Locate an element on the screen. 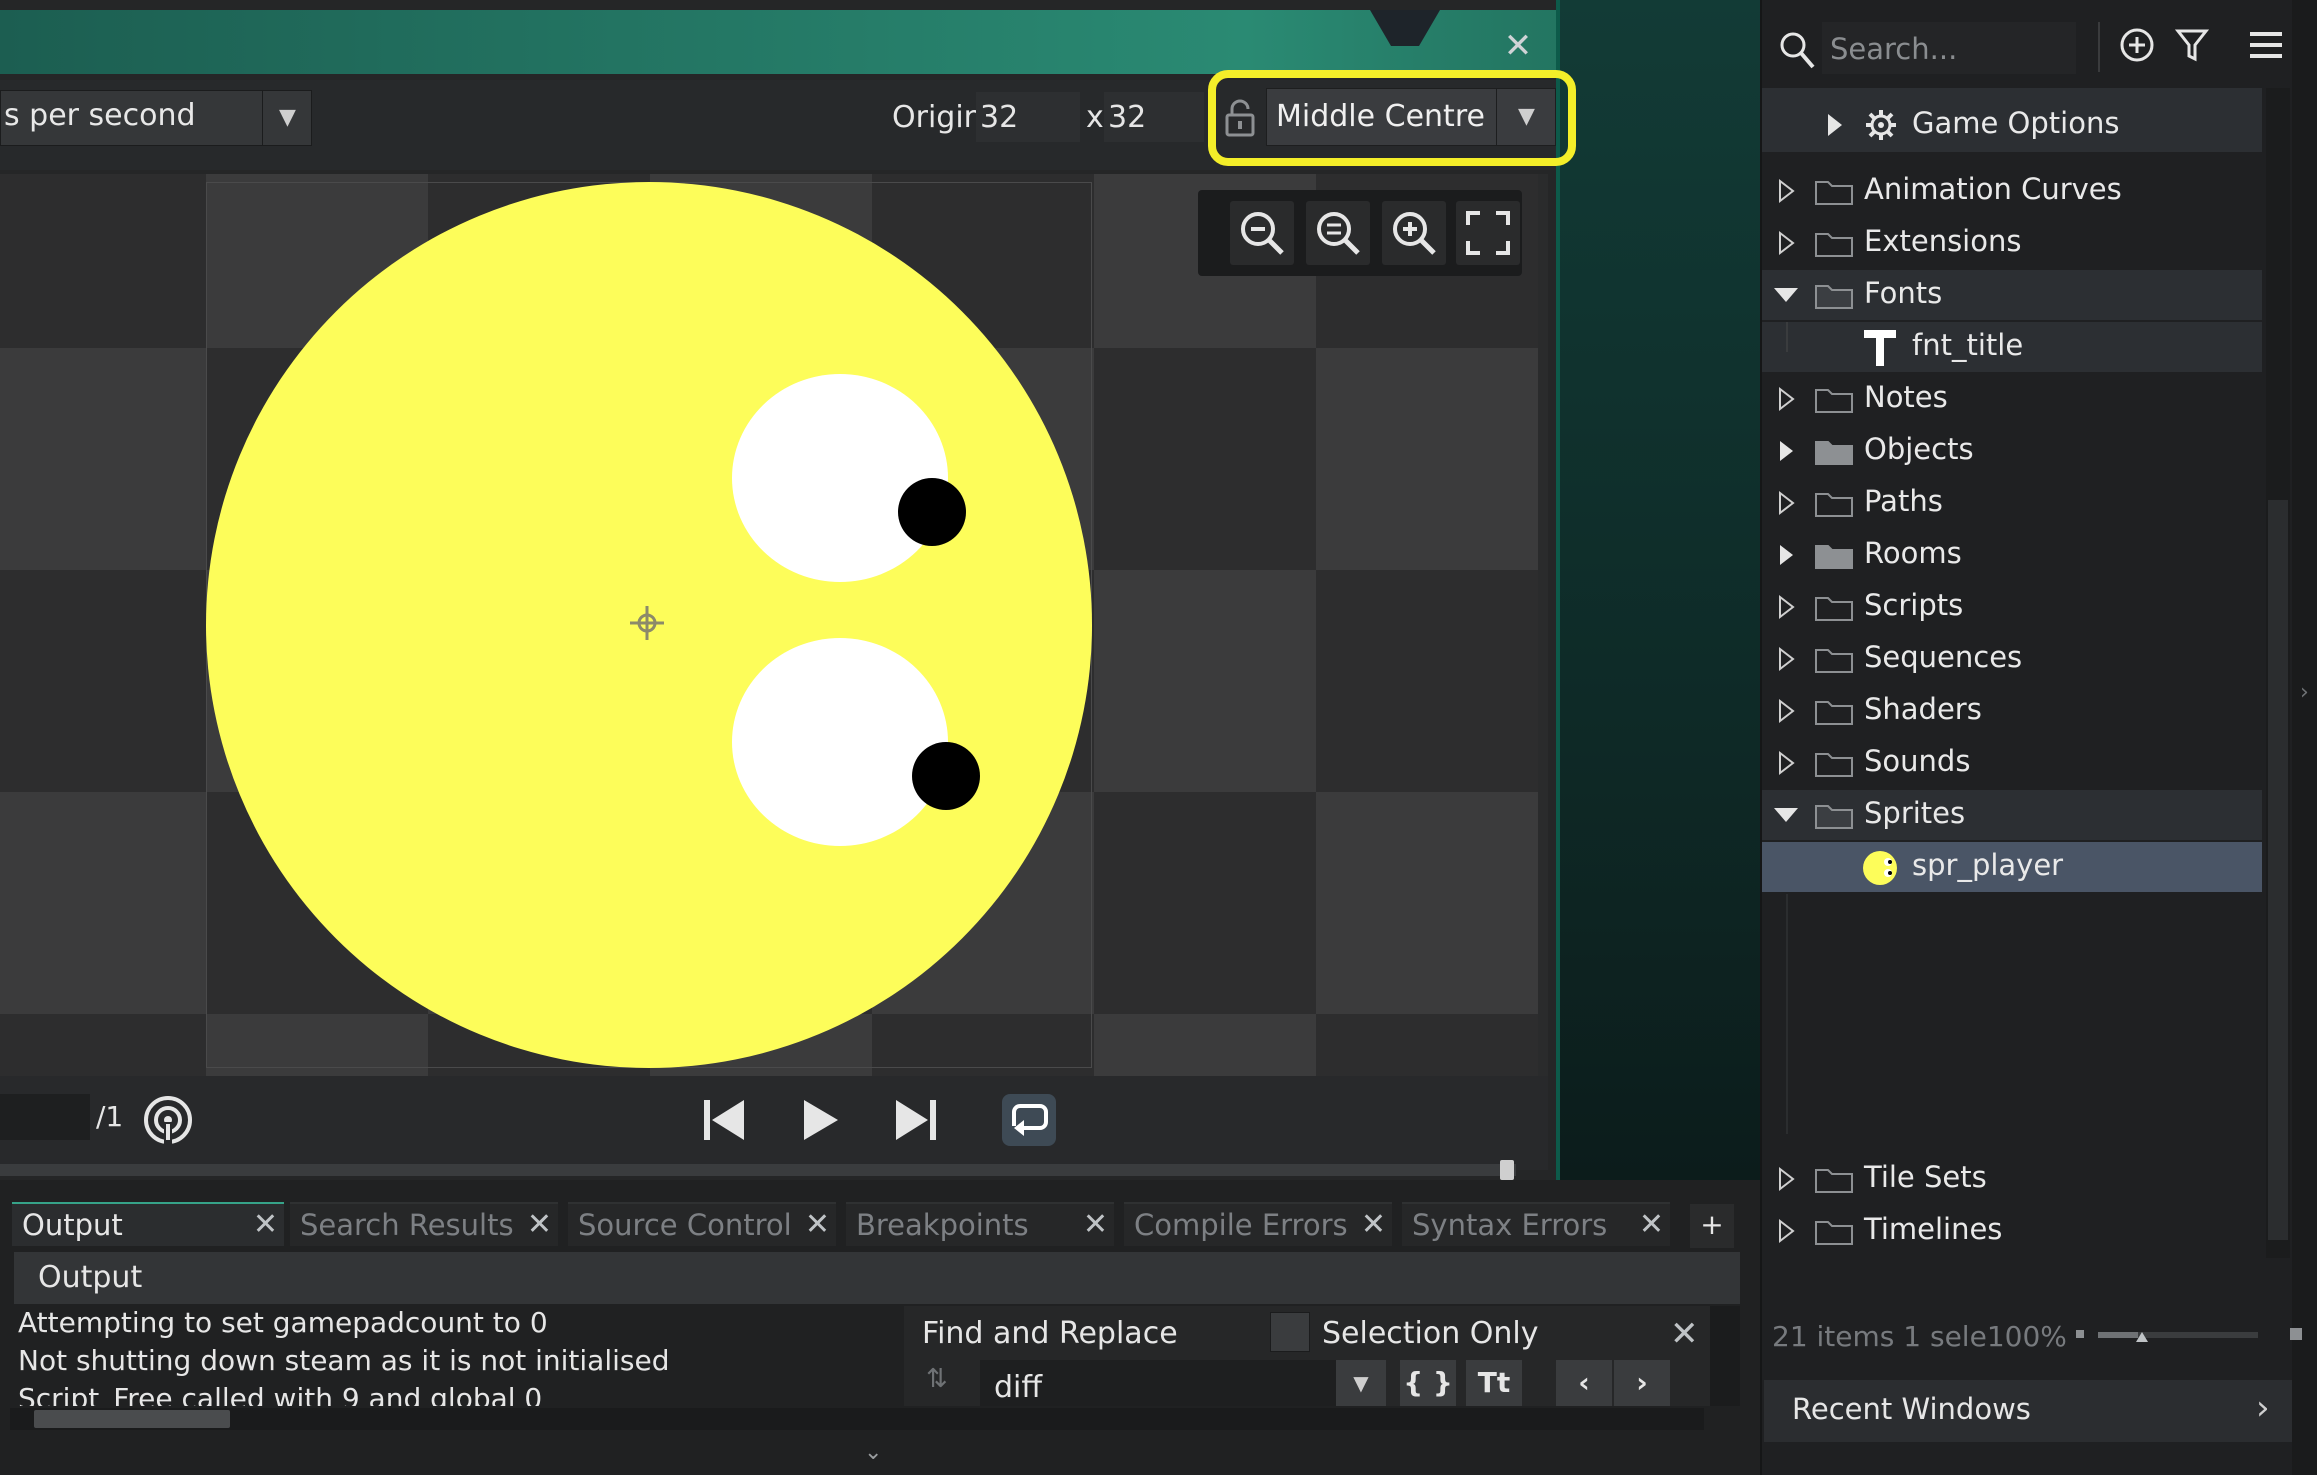 The width and height of the screenshot is (2317, 1475). tree-label: Notes is located at coordinates (1906, 397).